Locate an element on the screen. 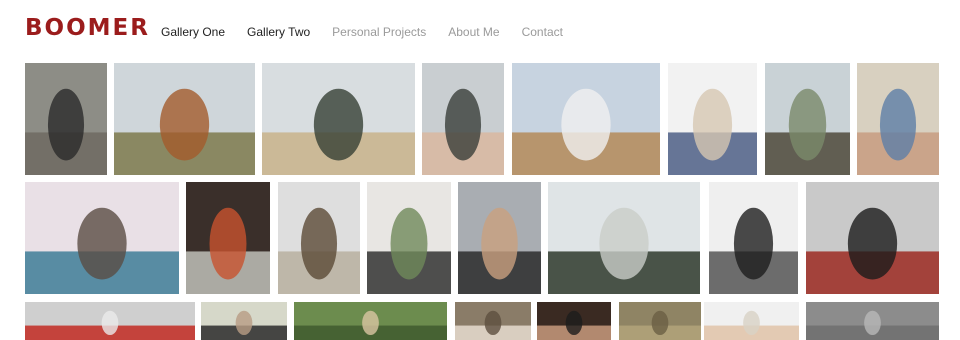  gallery-photo-abstract-light is located at coordinates (872, 321).